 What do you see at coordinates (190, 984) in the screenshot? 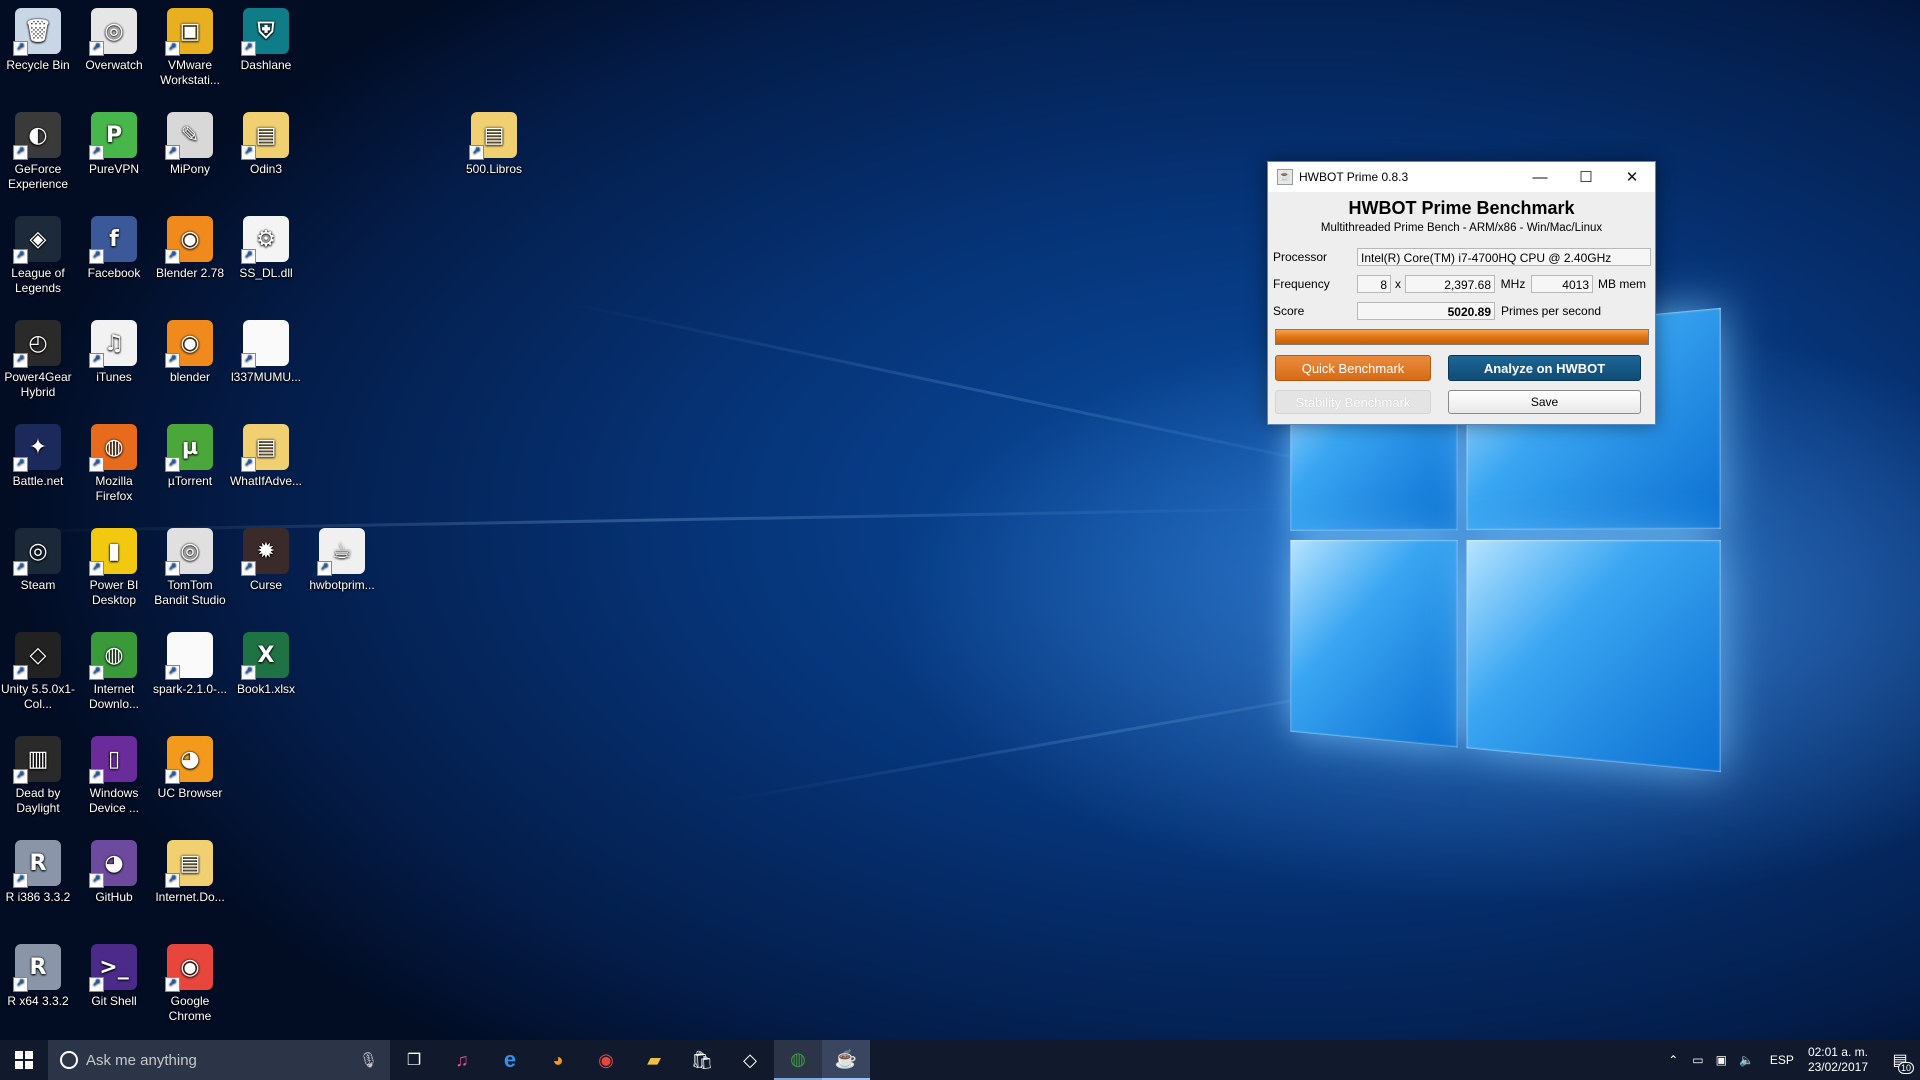
I see `desktop-icon: ◉ ↗ Google Chrome` at bounding box center [190, 984].